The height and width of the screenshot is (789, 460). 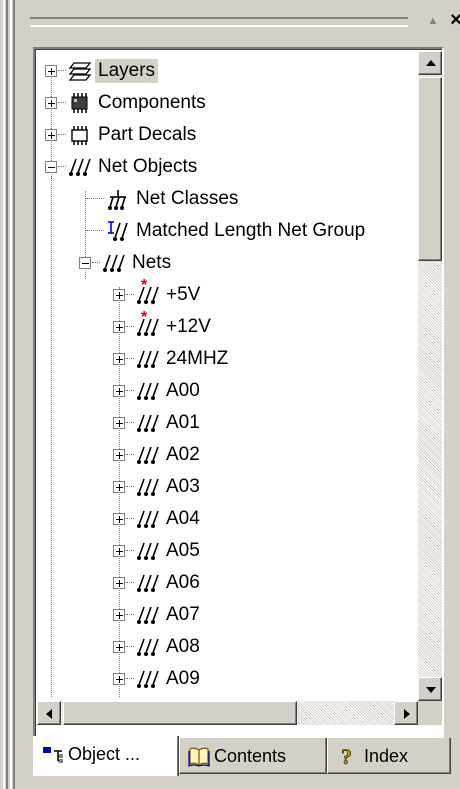 I want to click on close-button: ×, so click(x=453, y=20).